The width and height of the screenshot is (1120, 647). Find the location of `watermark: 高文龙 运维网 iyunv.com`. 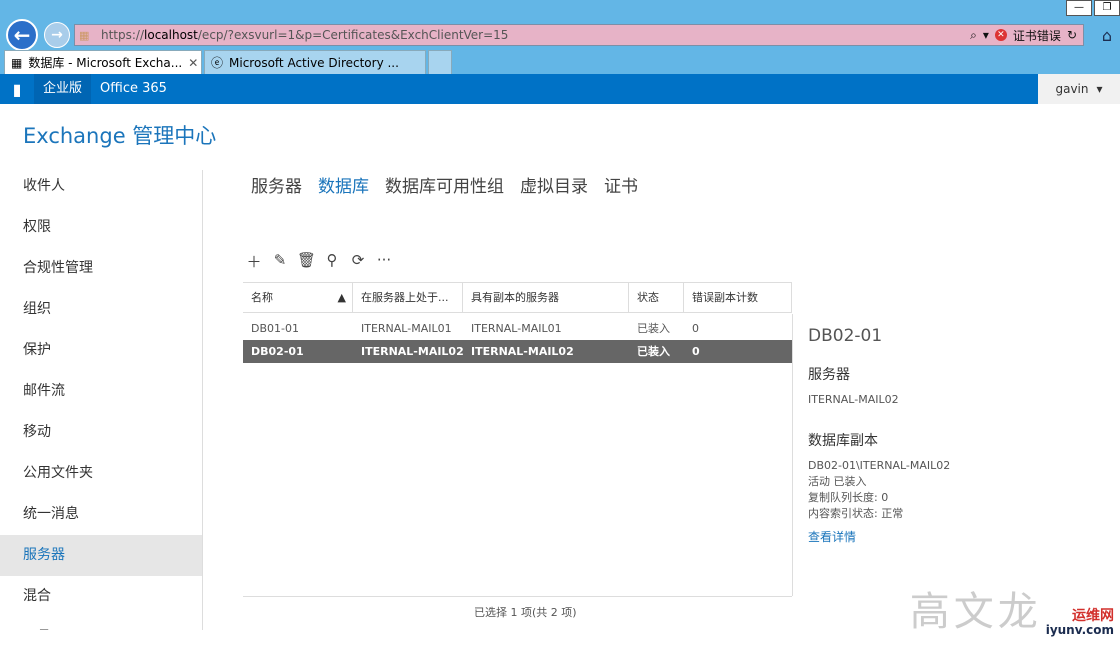

watermark: 高文龙 运维网 iyunv.com is located at coordinates (1012, 608).